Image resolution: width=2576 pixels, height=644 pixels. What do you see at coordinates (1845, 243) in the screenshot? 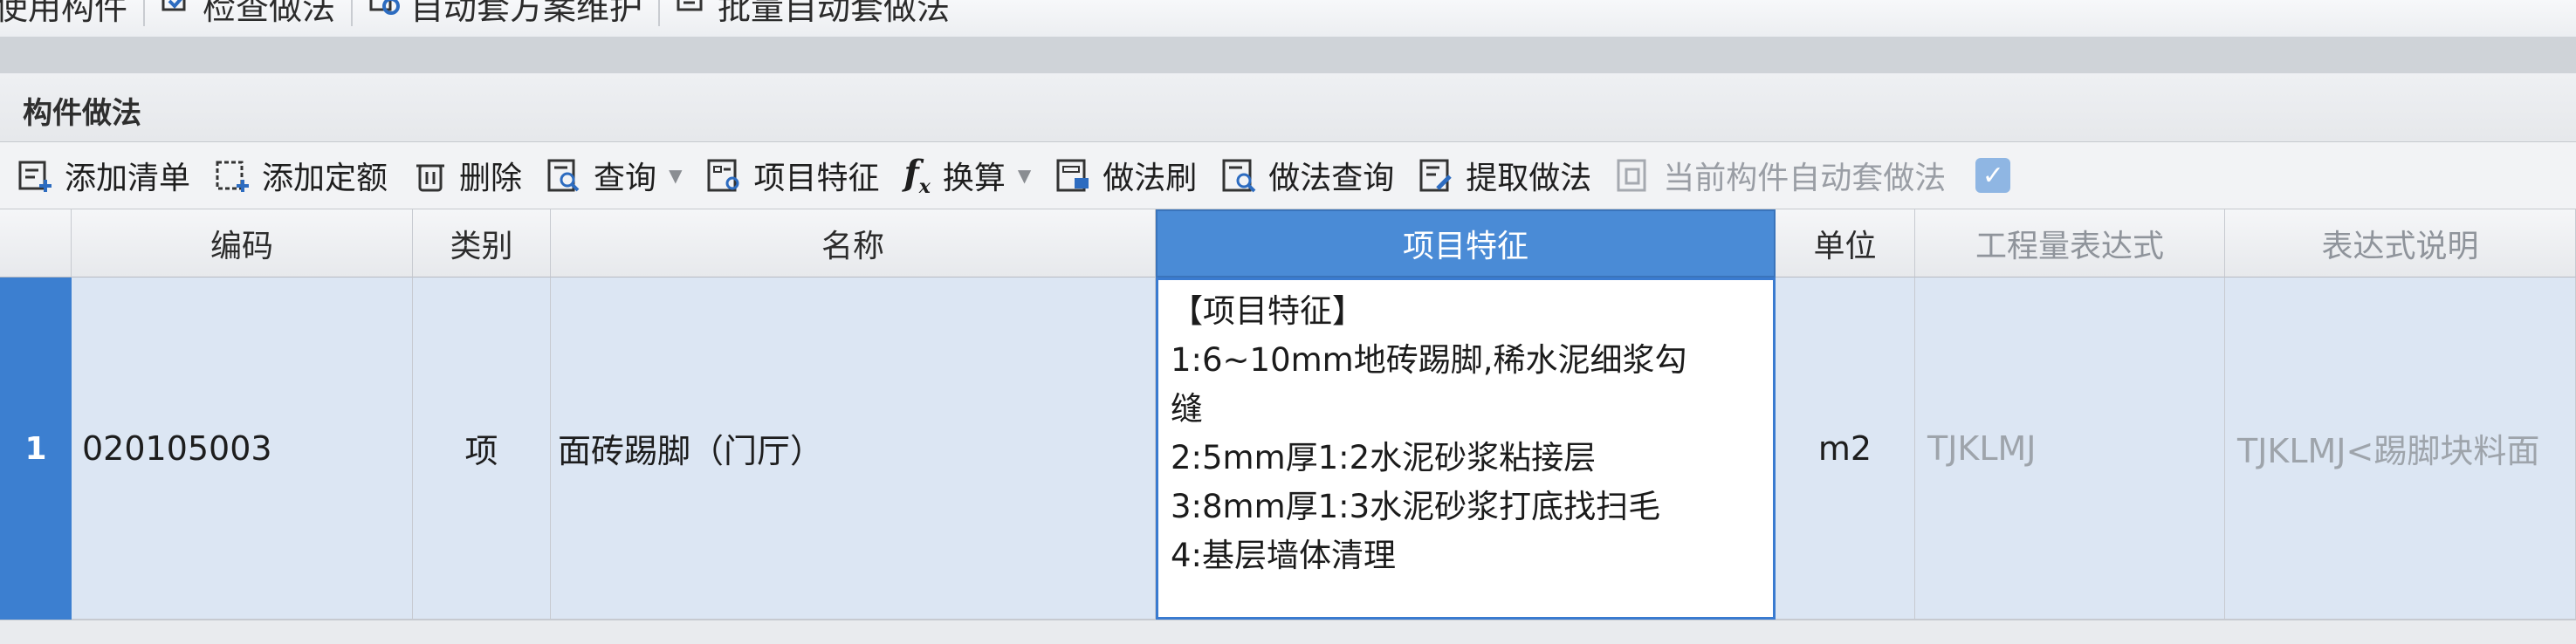
I see `header-unit: 单位` at bounding box center [1845, 243].